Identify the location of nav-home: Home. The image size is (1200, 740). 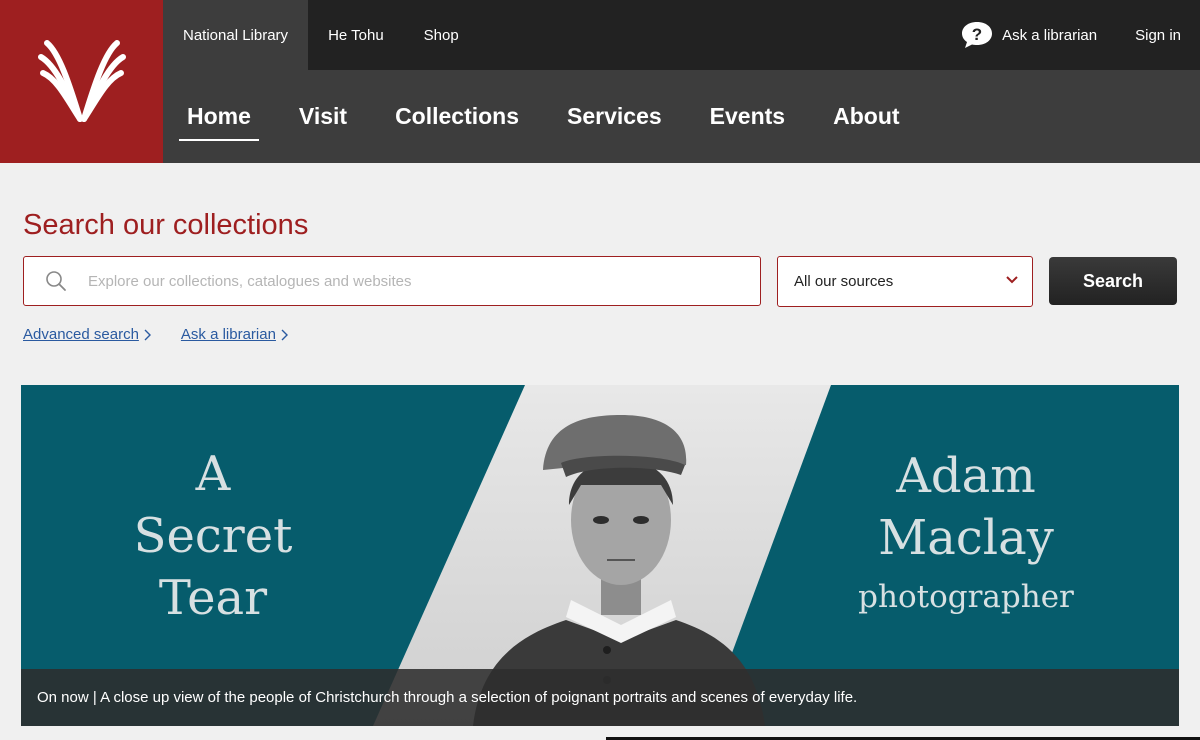
(219, 118).